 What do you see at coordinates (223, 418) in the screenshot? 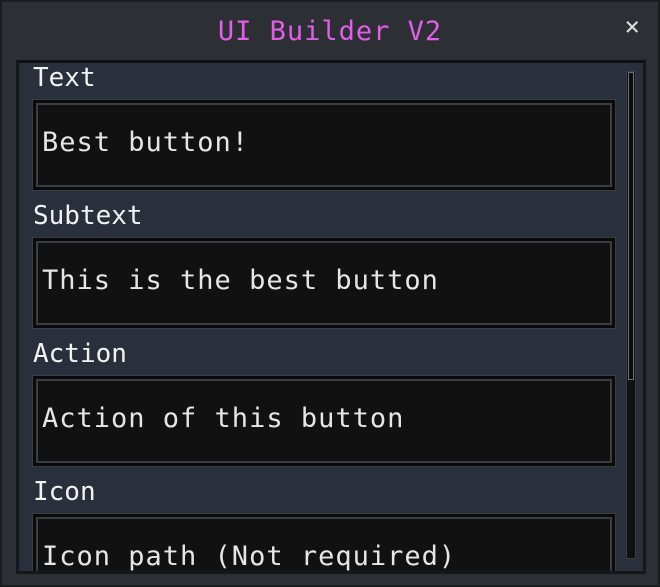
I see `action-field-value: Action of this button` at bounding box center [223, 418].